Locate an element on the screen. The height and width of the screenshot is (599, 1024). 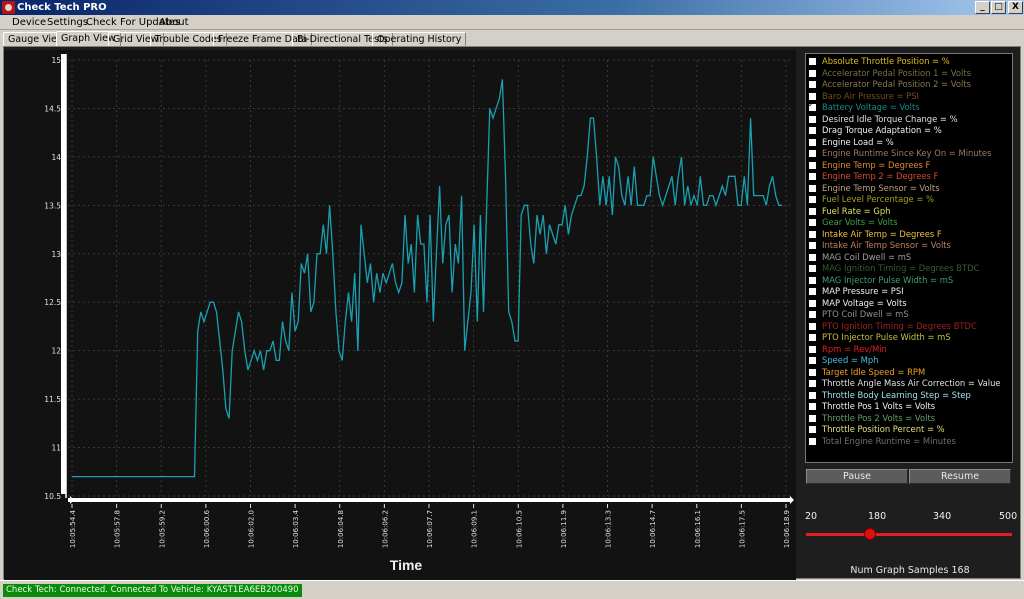
legend-item: Battery Voltage = Volts is located at coordinates (864, 106).